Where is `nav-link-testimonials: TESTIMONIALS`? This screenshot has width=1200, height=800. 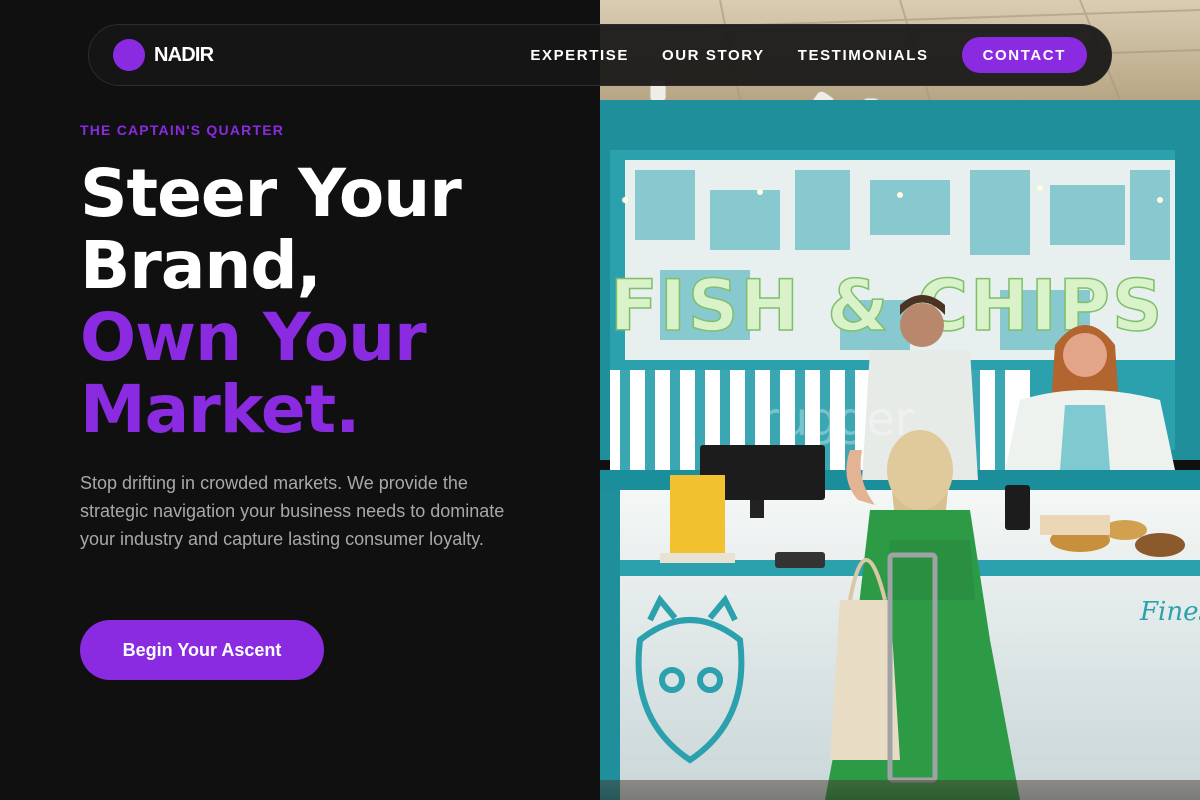 nav-link-testimonials: TESTIMONIALS is located at coordinates (863, 55).